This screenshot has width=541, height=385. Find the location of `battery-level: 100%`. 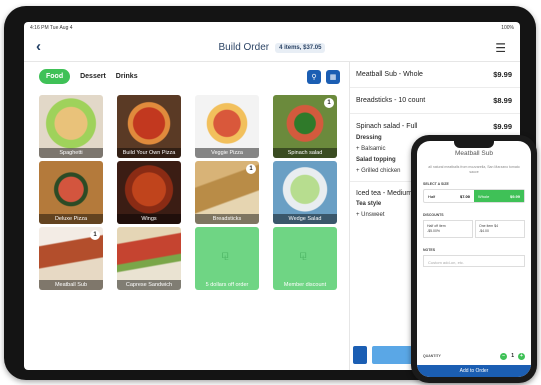

battery-level: 100% is located at coordinates (507, 28).